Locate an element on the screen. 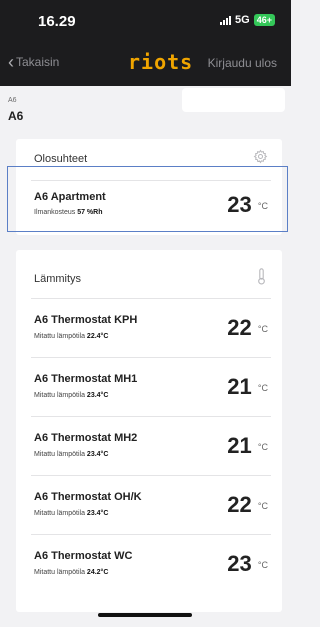  battery-icon: 46+ is located at coordinates (264, 20).